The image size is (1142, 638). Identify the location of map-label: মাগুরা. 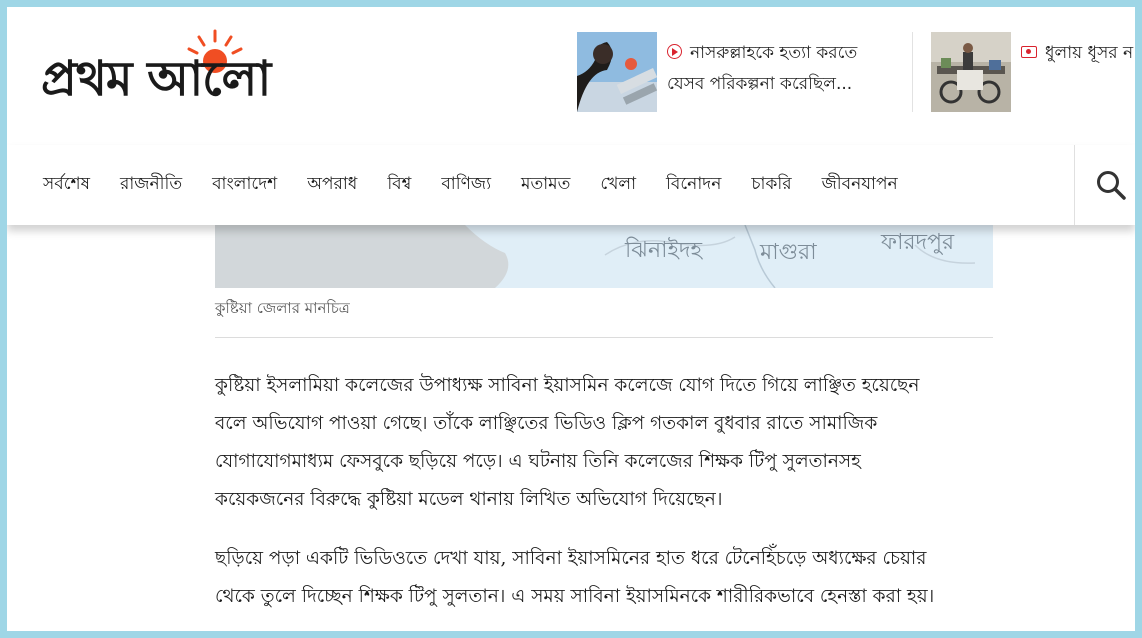
(788, 252).